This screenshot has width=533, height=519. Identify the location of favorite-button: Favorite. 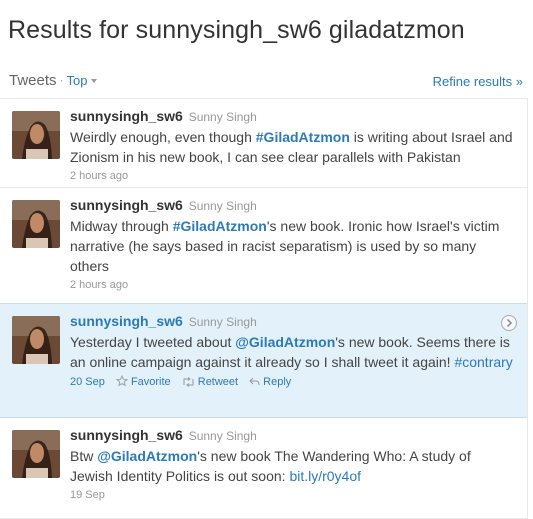
(143, 381).